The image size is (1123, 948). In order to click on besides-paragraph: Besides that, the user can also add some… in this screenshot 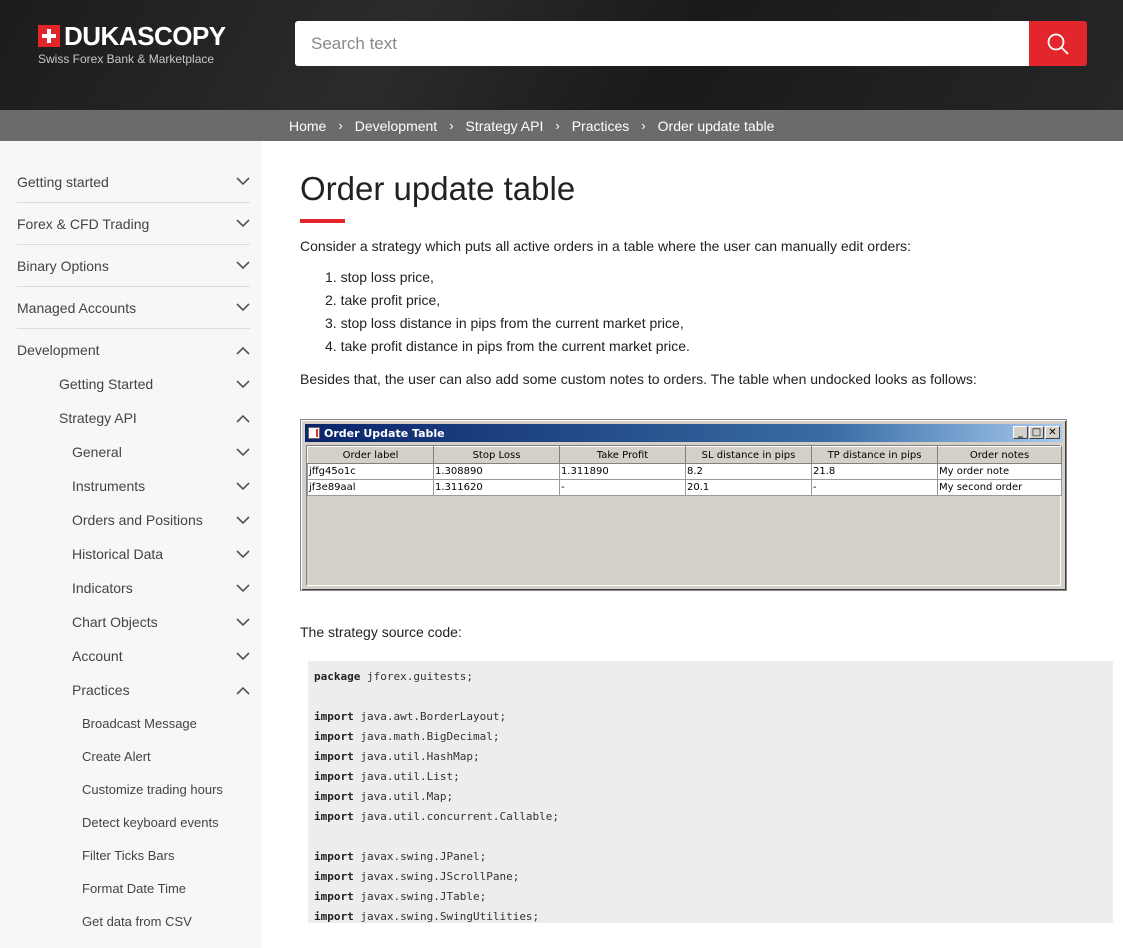, I will do `click(638, 379)`.